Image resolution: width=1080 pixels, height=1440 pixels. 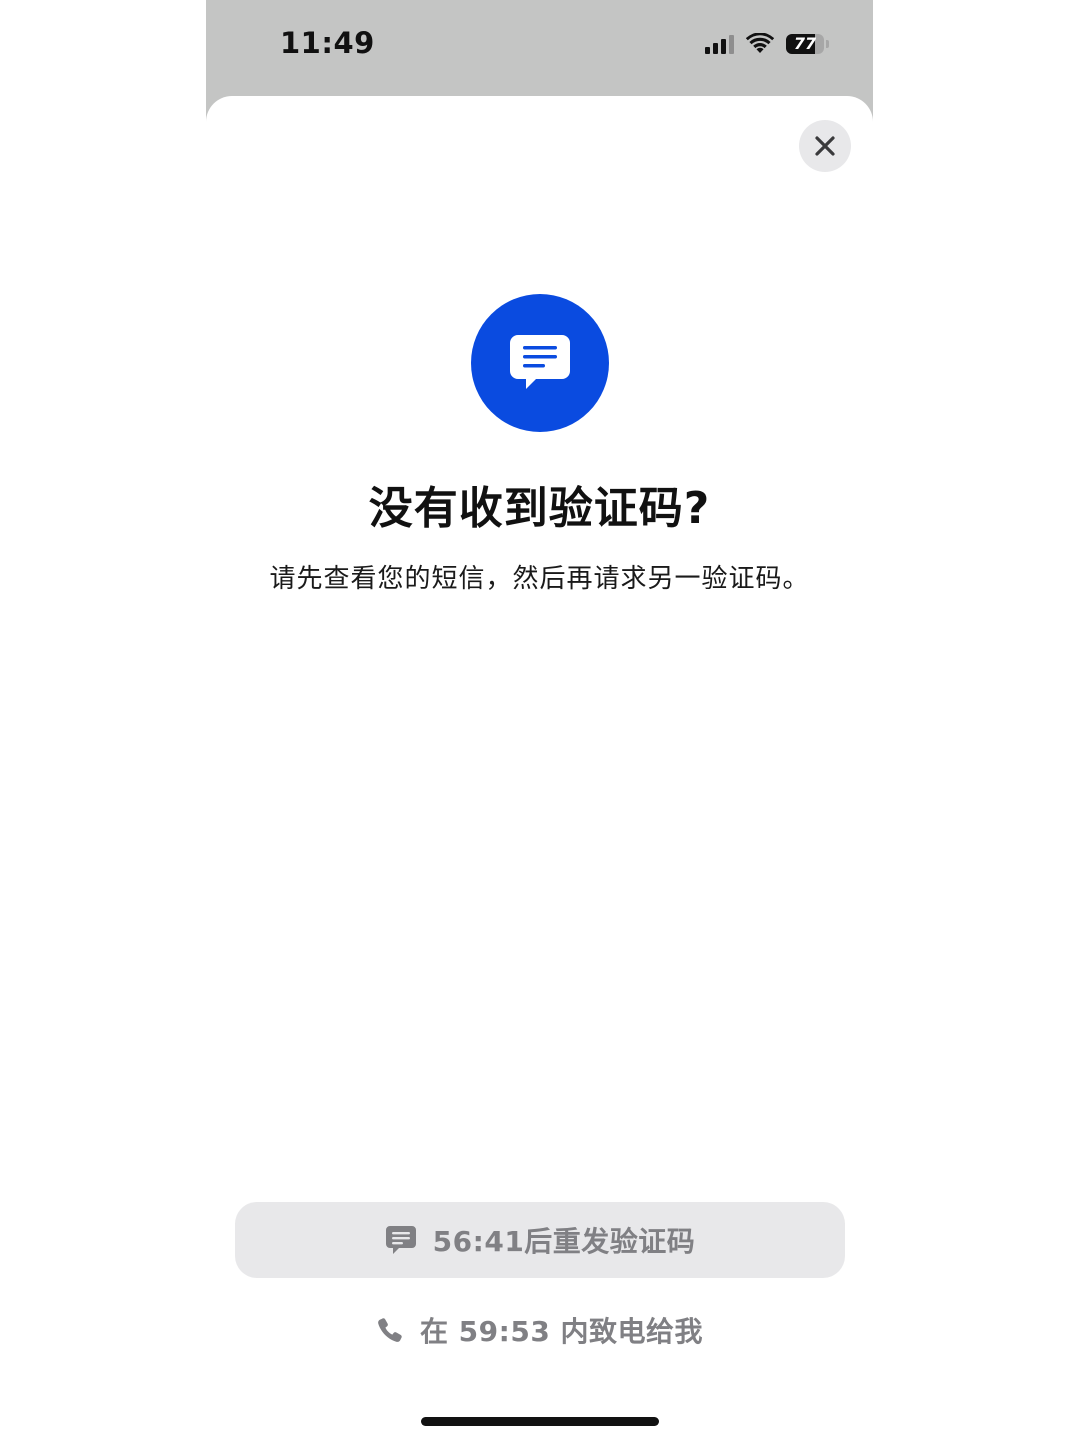 I want to click on close-icon, so click(x=825, y=146).